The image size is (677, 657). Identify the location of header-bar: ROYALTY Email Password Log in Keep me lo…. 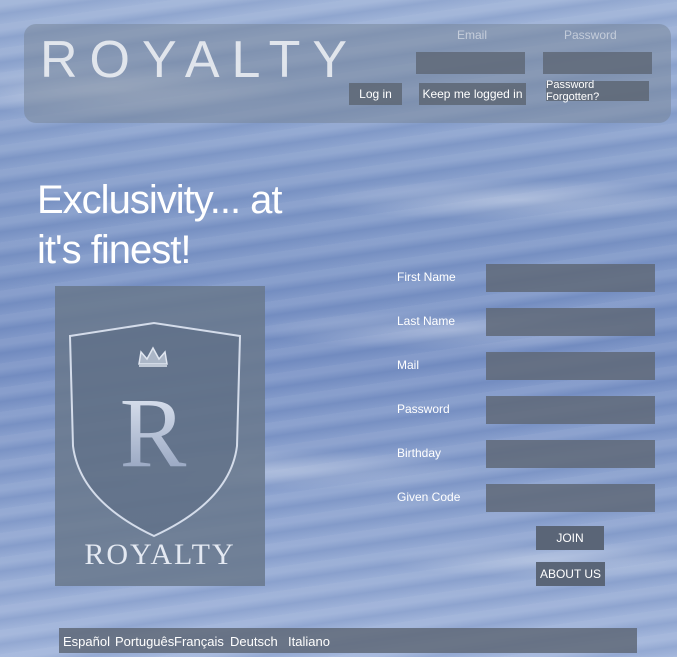
(347, 73).